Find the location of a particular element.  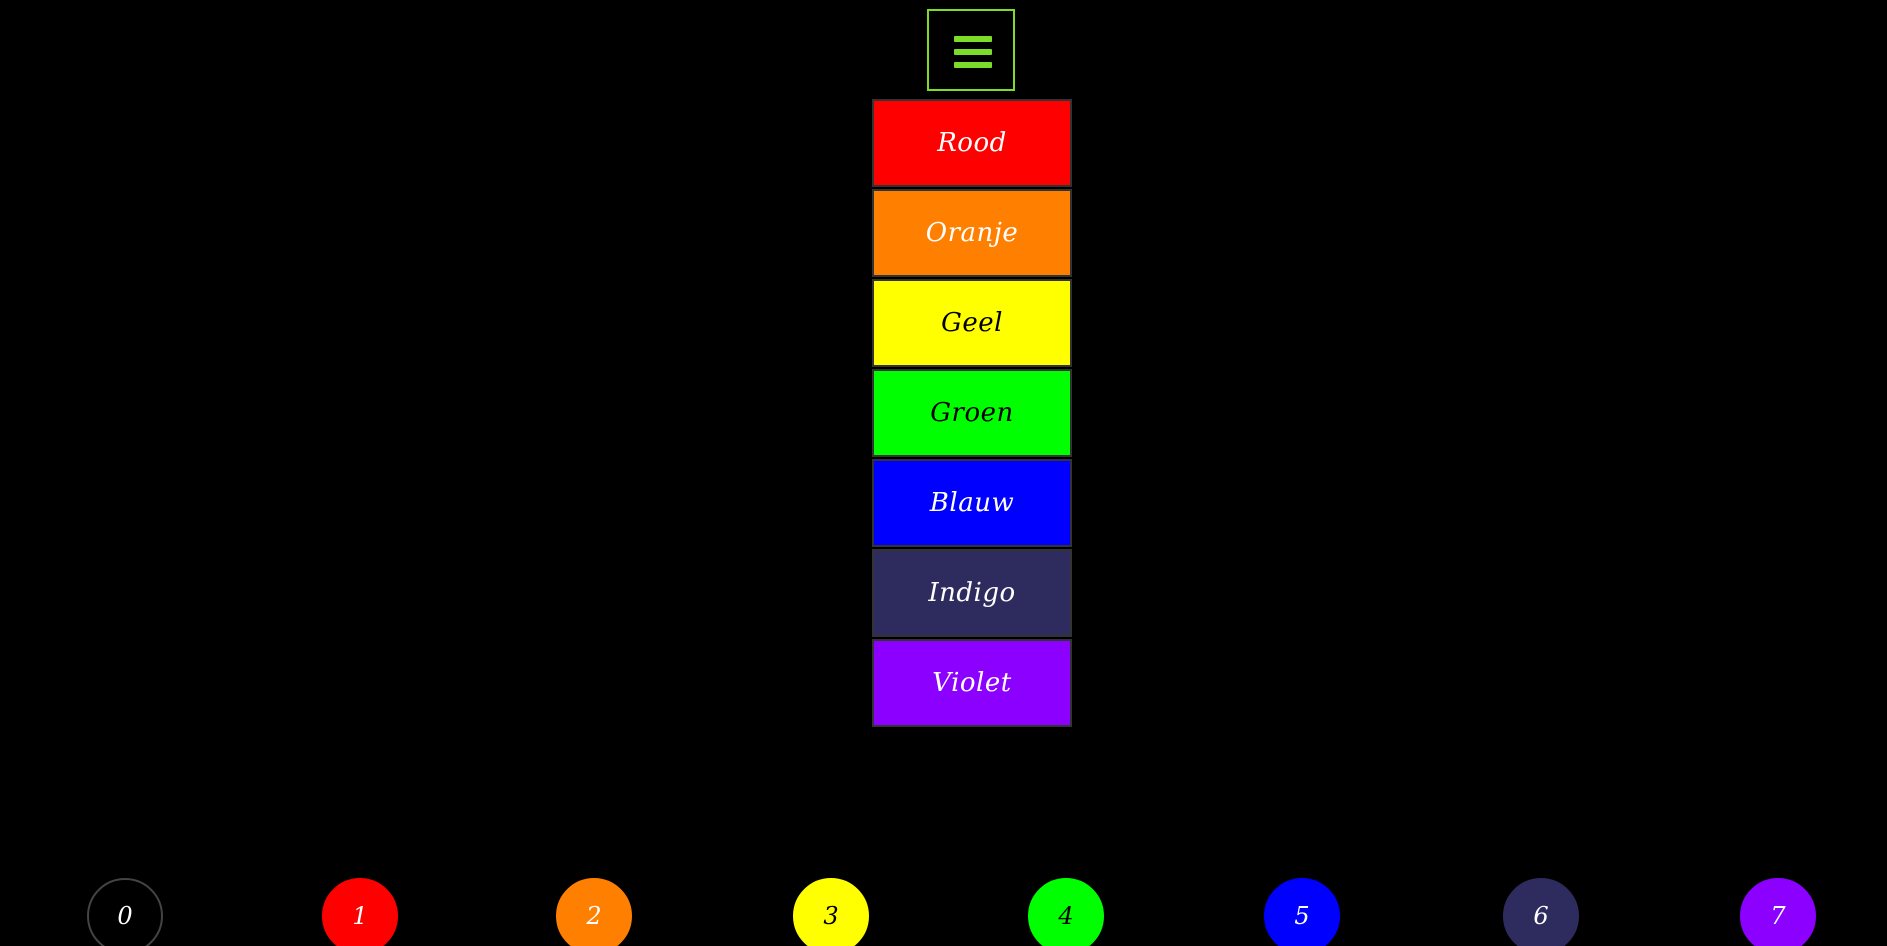

color-item-label: Rood is located at coordinates (972, 143).